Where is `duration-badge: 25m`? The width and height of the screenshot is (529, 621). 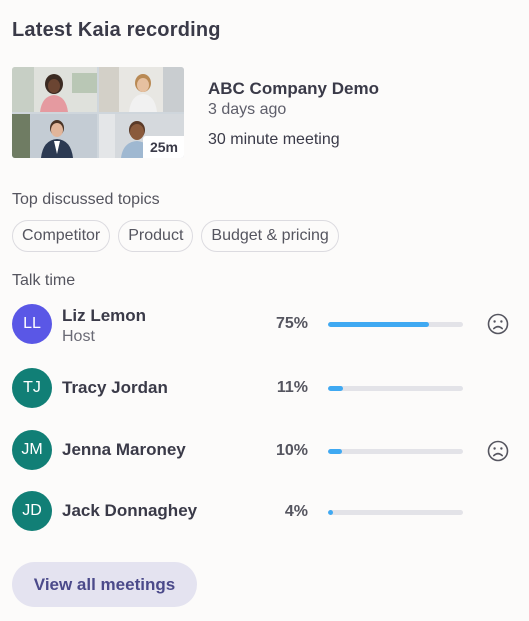
duration-badge: 25m is located at coordinates (163, 147).